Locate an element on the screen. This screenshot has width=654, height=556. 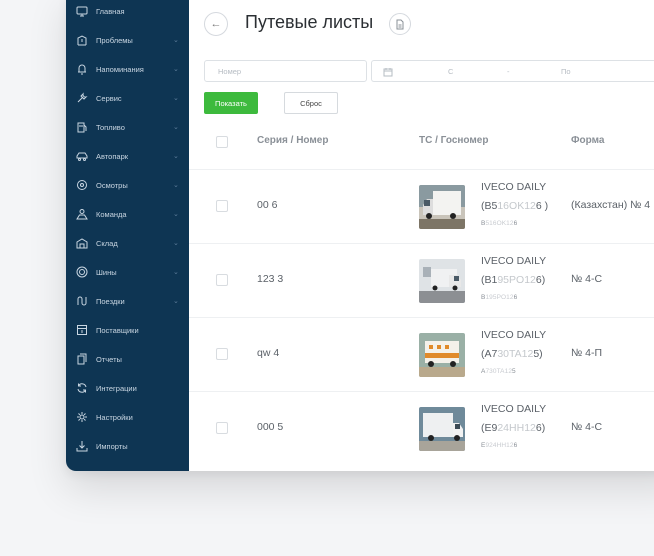
bell-icon is located at coordinates (82, 69).